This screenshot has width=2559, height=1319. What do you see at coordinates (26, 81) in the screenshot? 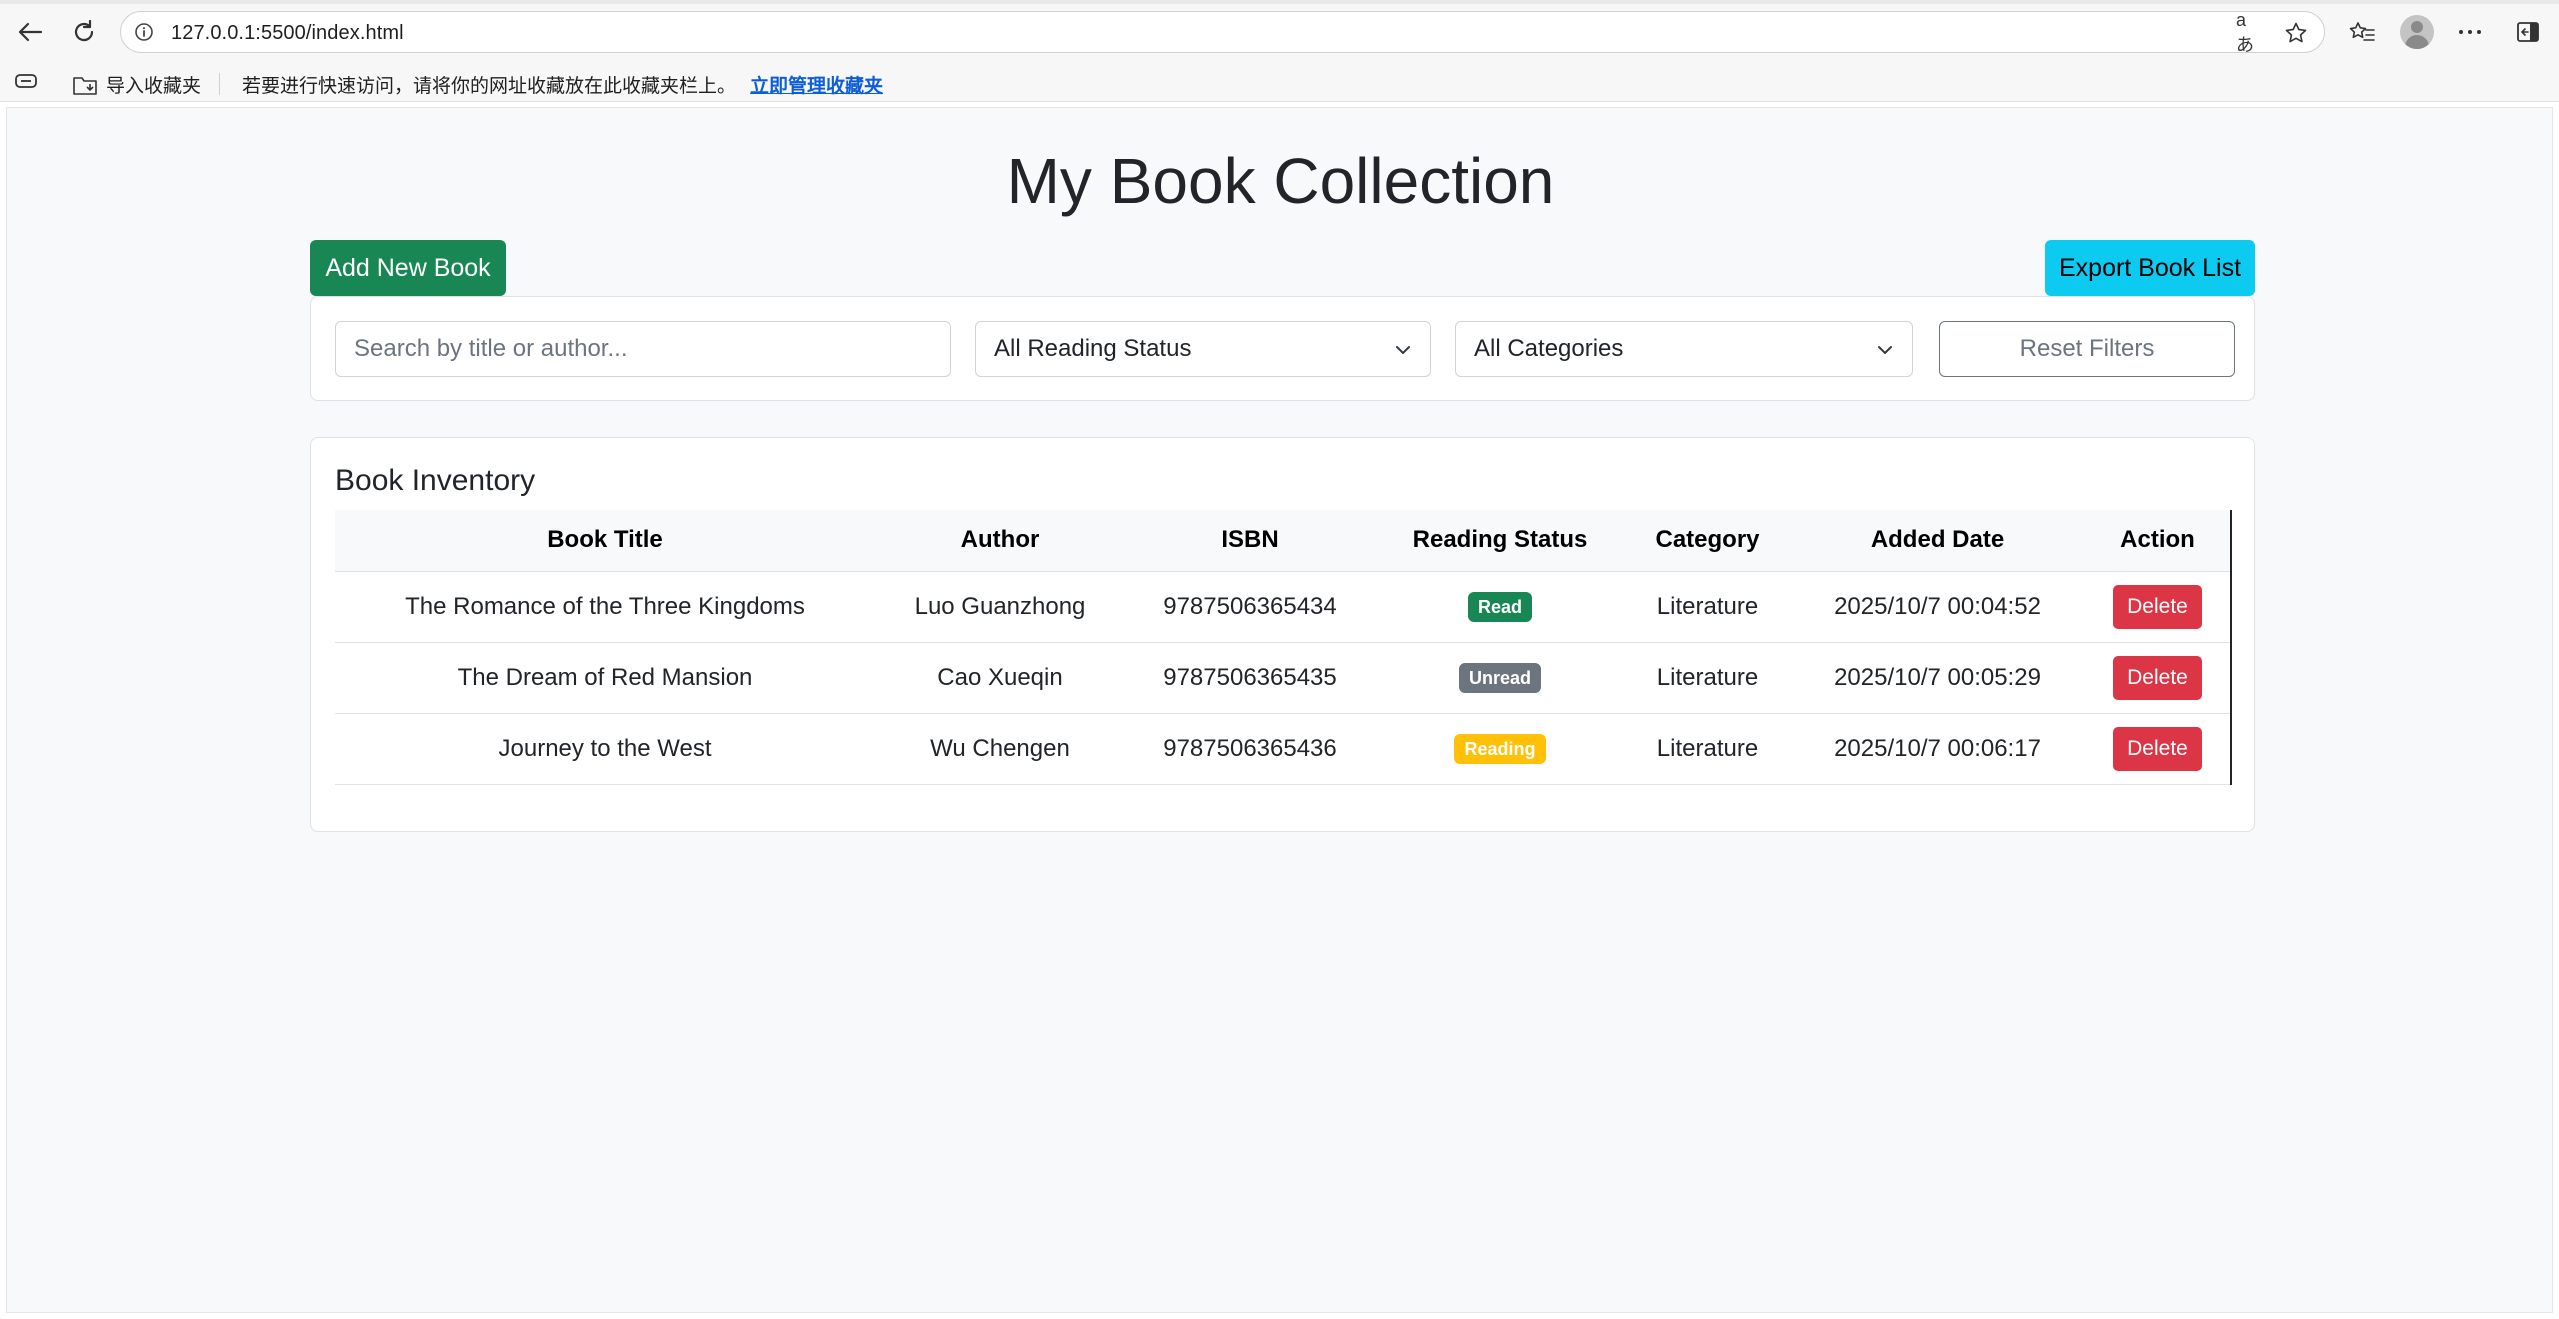
I see `bookmarks-menu-icon` at bounding box center [26, 81].